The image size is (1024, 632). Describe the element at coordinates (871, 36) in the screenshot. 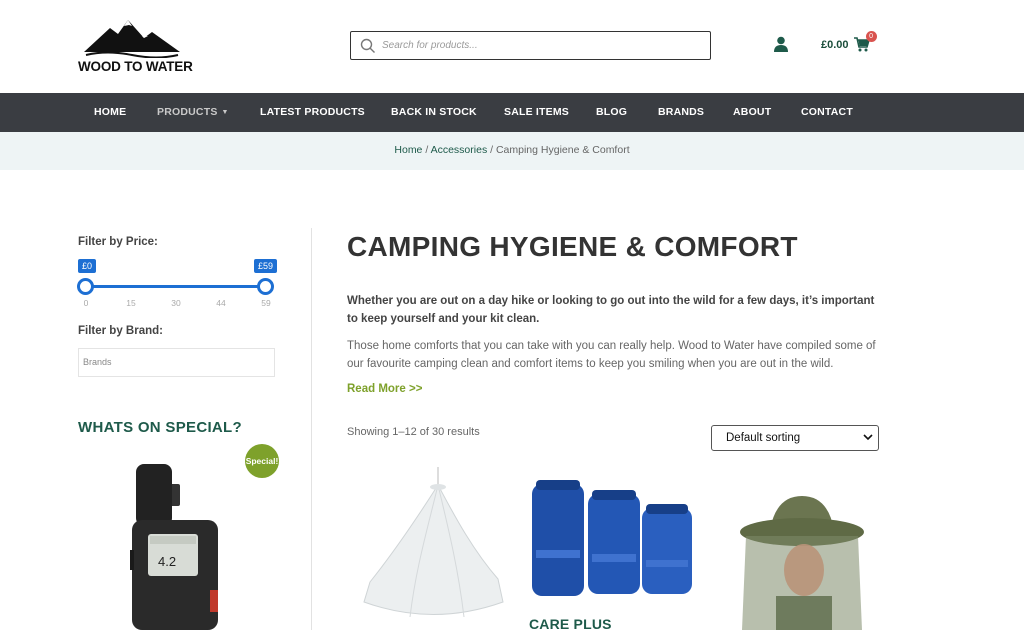

I see `cart-count-badge: 0` at that location.